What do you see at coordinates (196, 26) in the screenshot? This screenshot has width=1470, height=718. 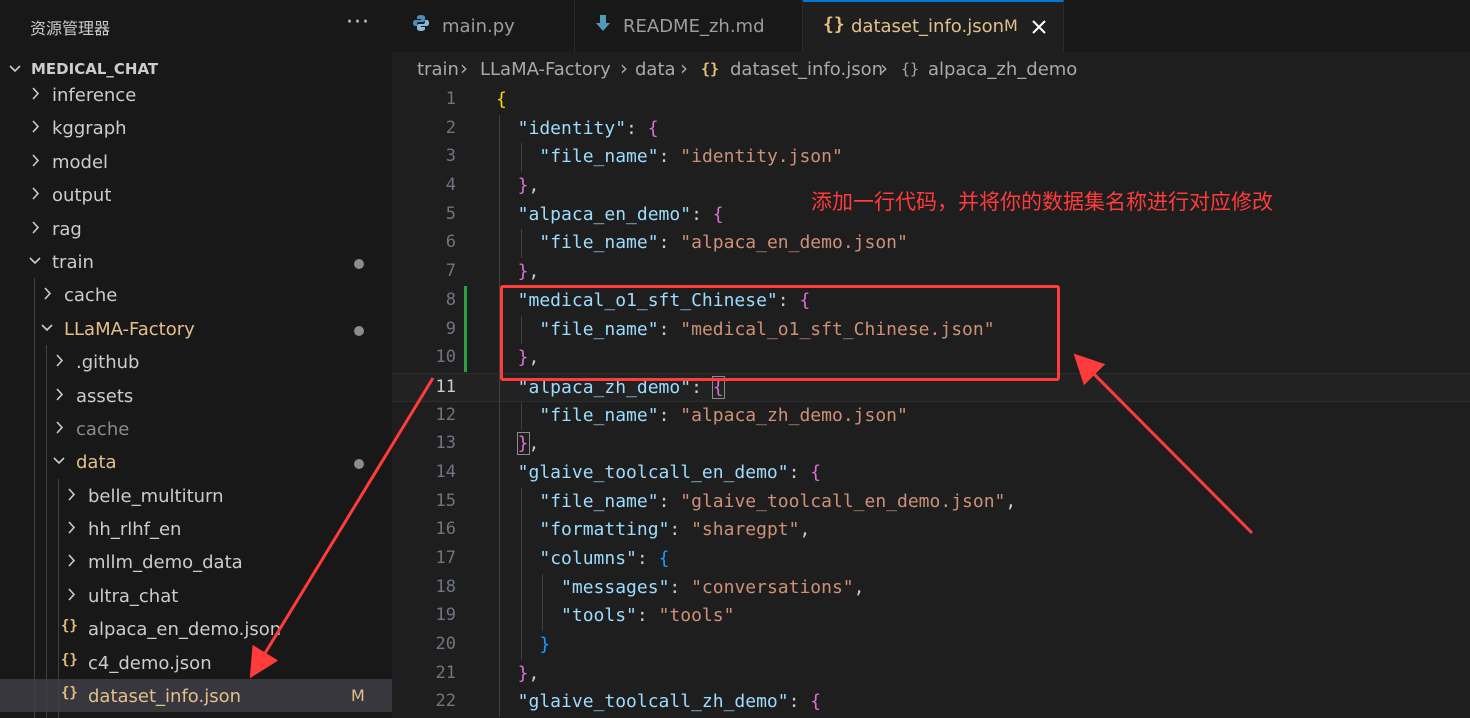 I see `explorer-header: 资源管理器 ···` at bounding box center [196, 26].